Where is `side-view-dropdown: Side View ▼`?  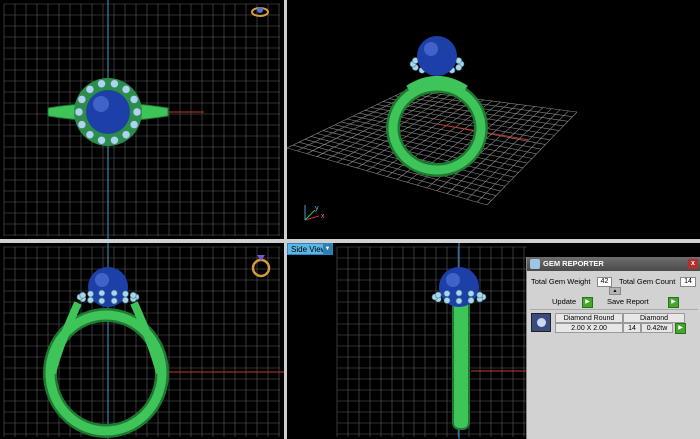
side-view-dropdown: Side View ▼ is located at coordinates (310, 249).